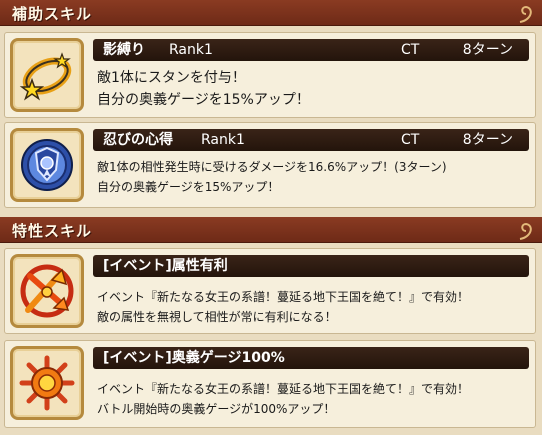 This screenshot has width=542, height=435. I want to click on section-header-trait: 特性スキル, so click(271, 230).